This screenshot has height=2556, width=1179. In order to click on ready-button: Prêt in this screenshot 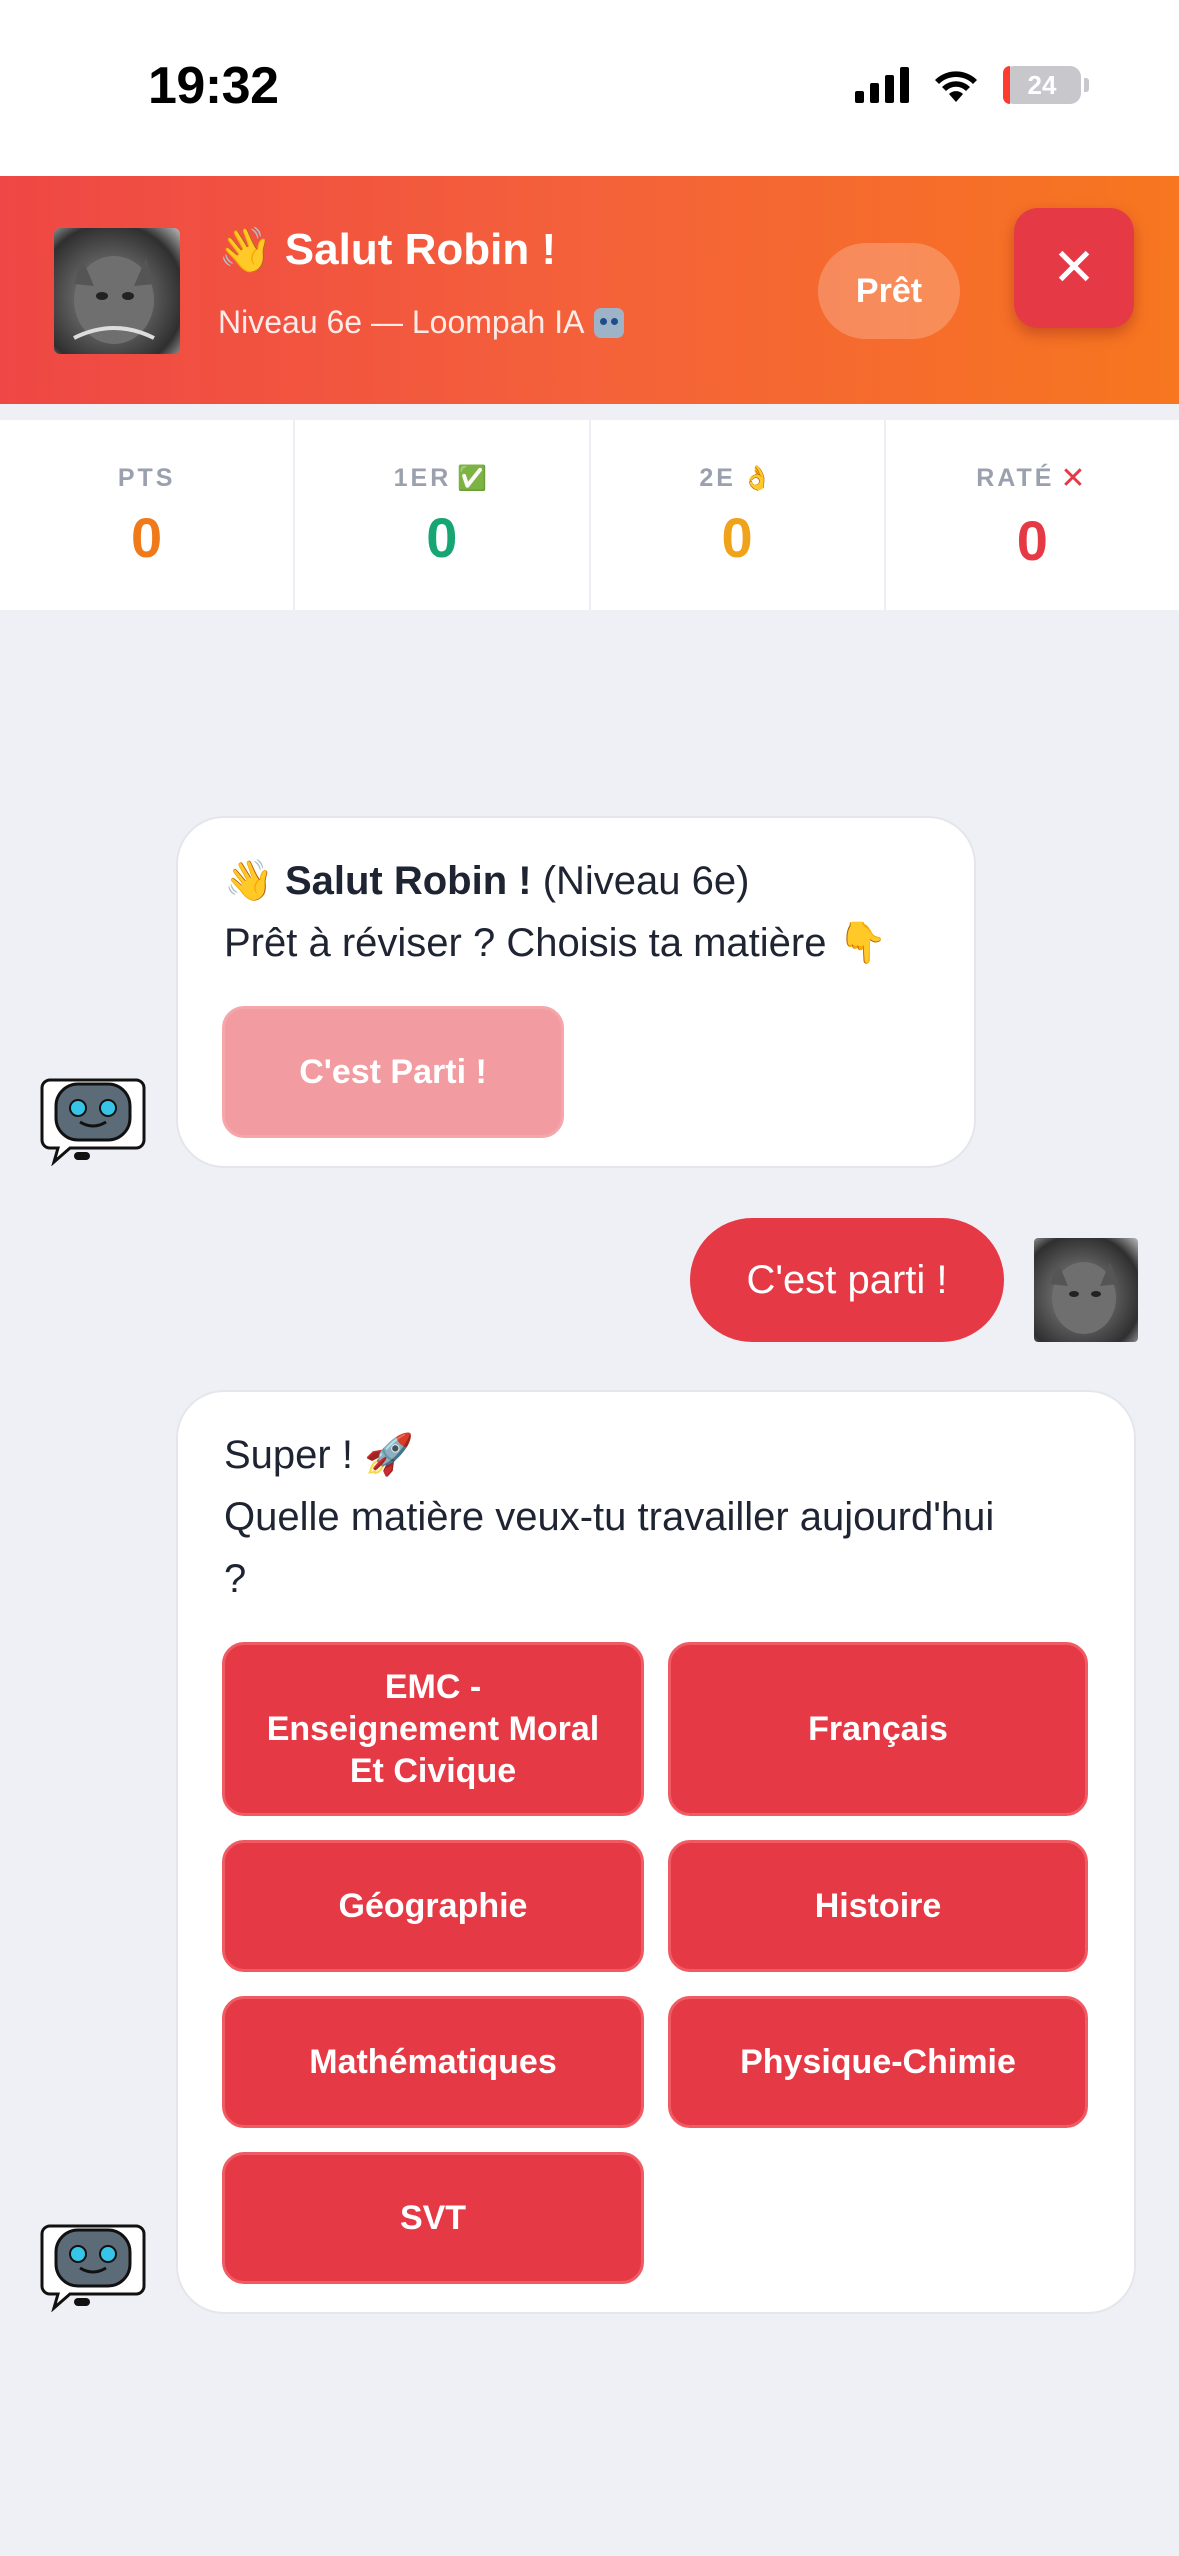, I will do `click(889, 291)`.